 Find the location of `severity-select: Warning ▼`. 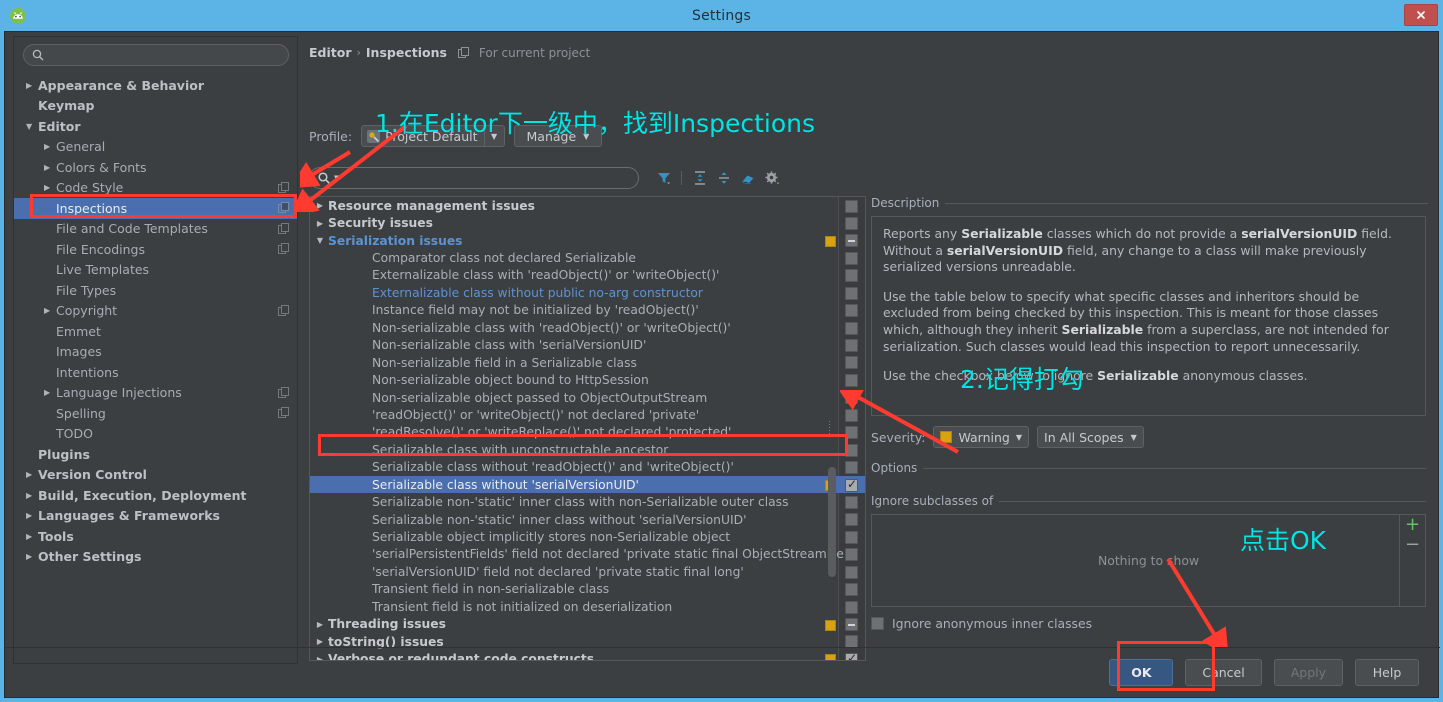

severity-select: Warning ▼ is located at coordinates (981, 437).